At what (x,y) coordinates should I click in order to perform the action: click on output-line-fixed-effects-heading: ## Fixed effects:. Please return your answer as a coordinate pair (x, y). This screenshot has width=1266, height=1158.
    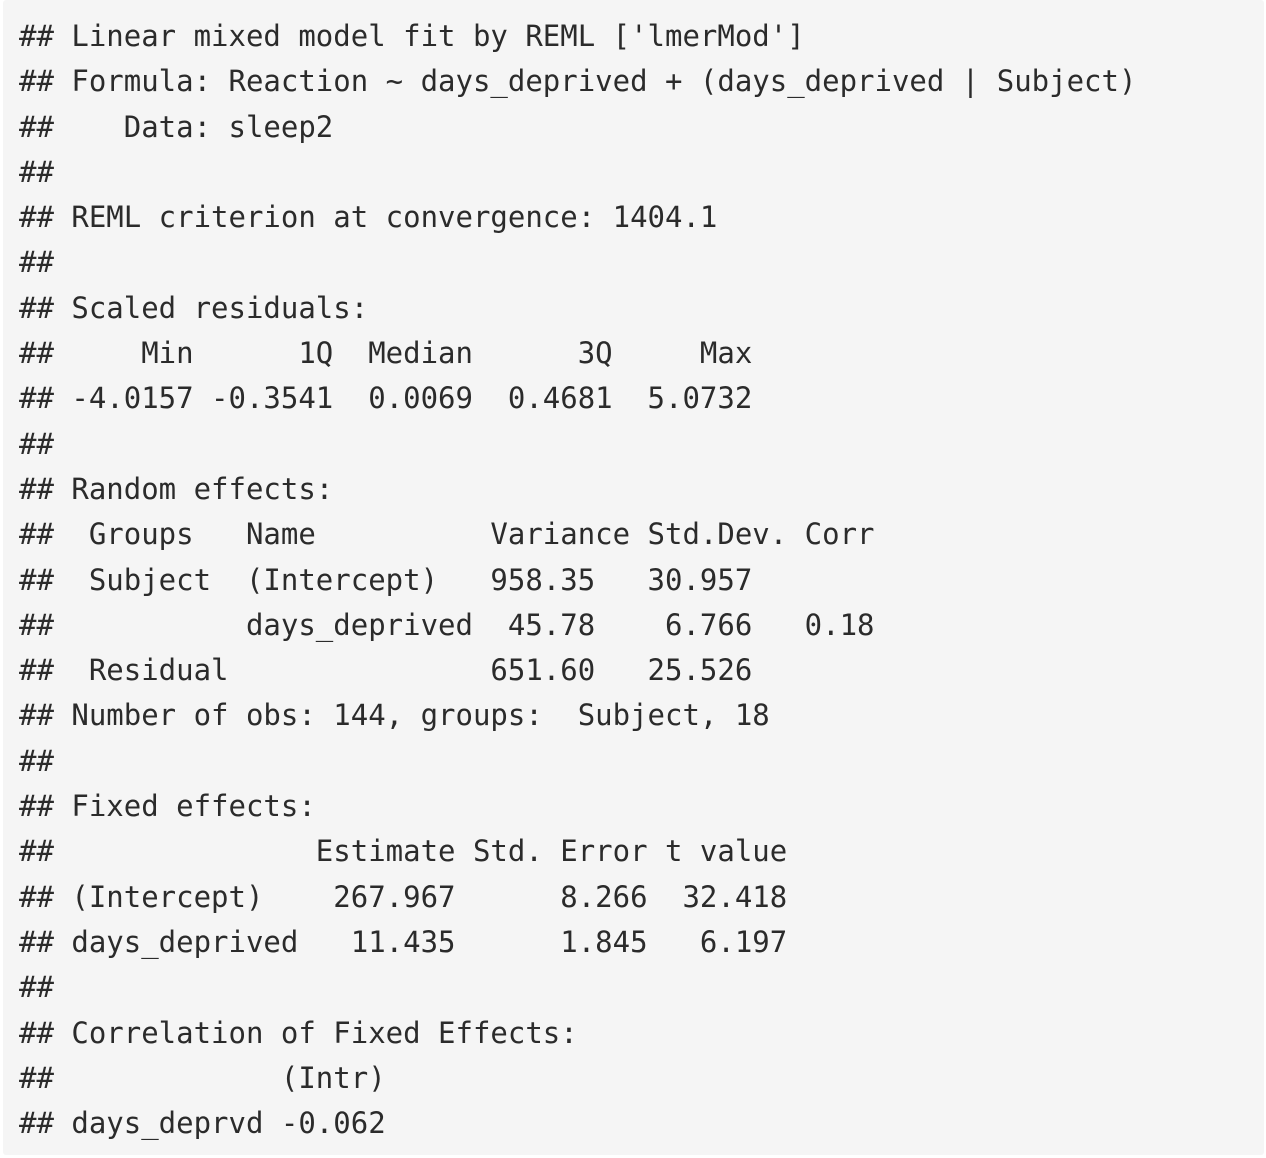
    Looking at the image, I should click on (167, 806).